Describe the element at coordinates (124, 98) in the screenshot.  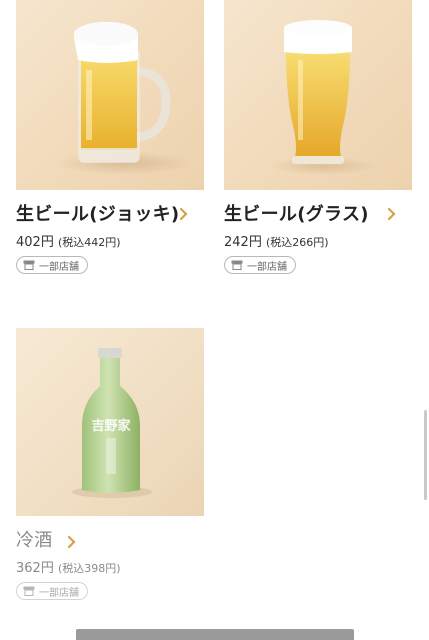
I see `beer-mug-icon` at that location.